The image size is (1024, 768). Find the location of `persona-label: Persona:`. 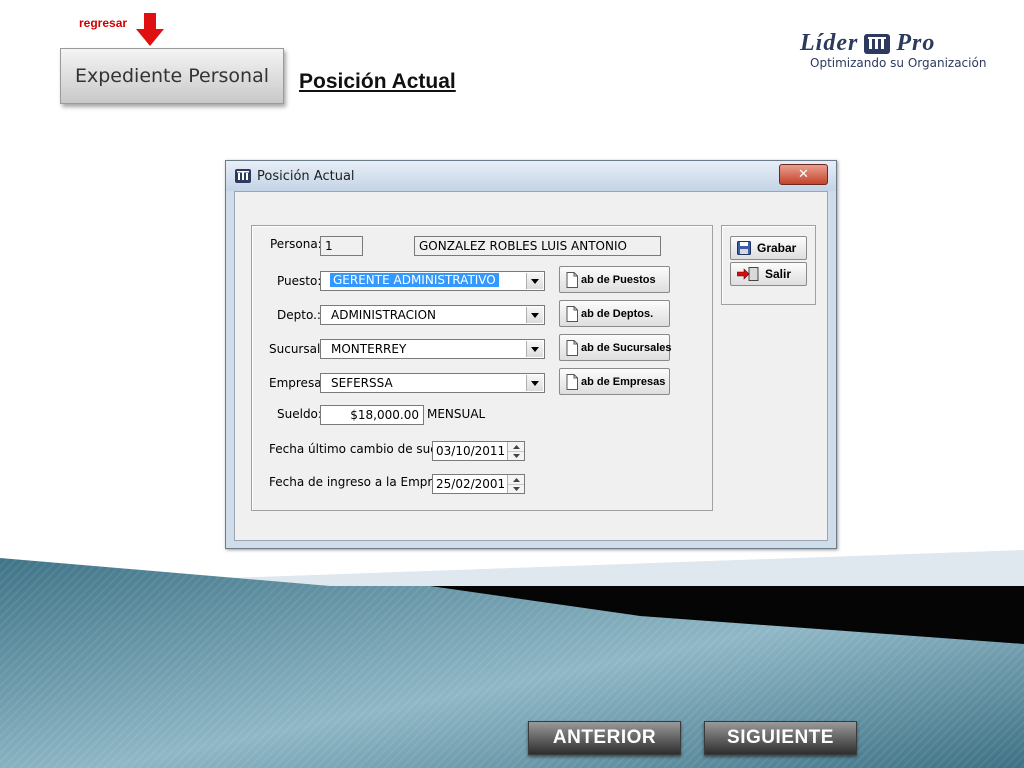

persona-label: Persona: is located at coordinates (296, 244).